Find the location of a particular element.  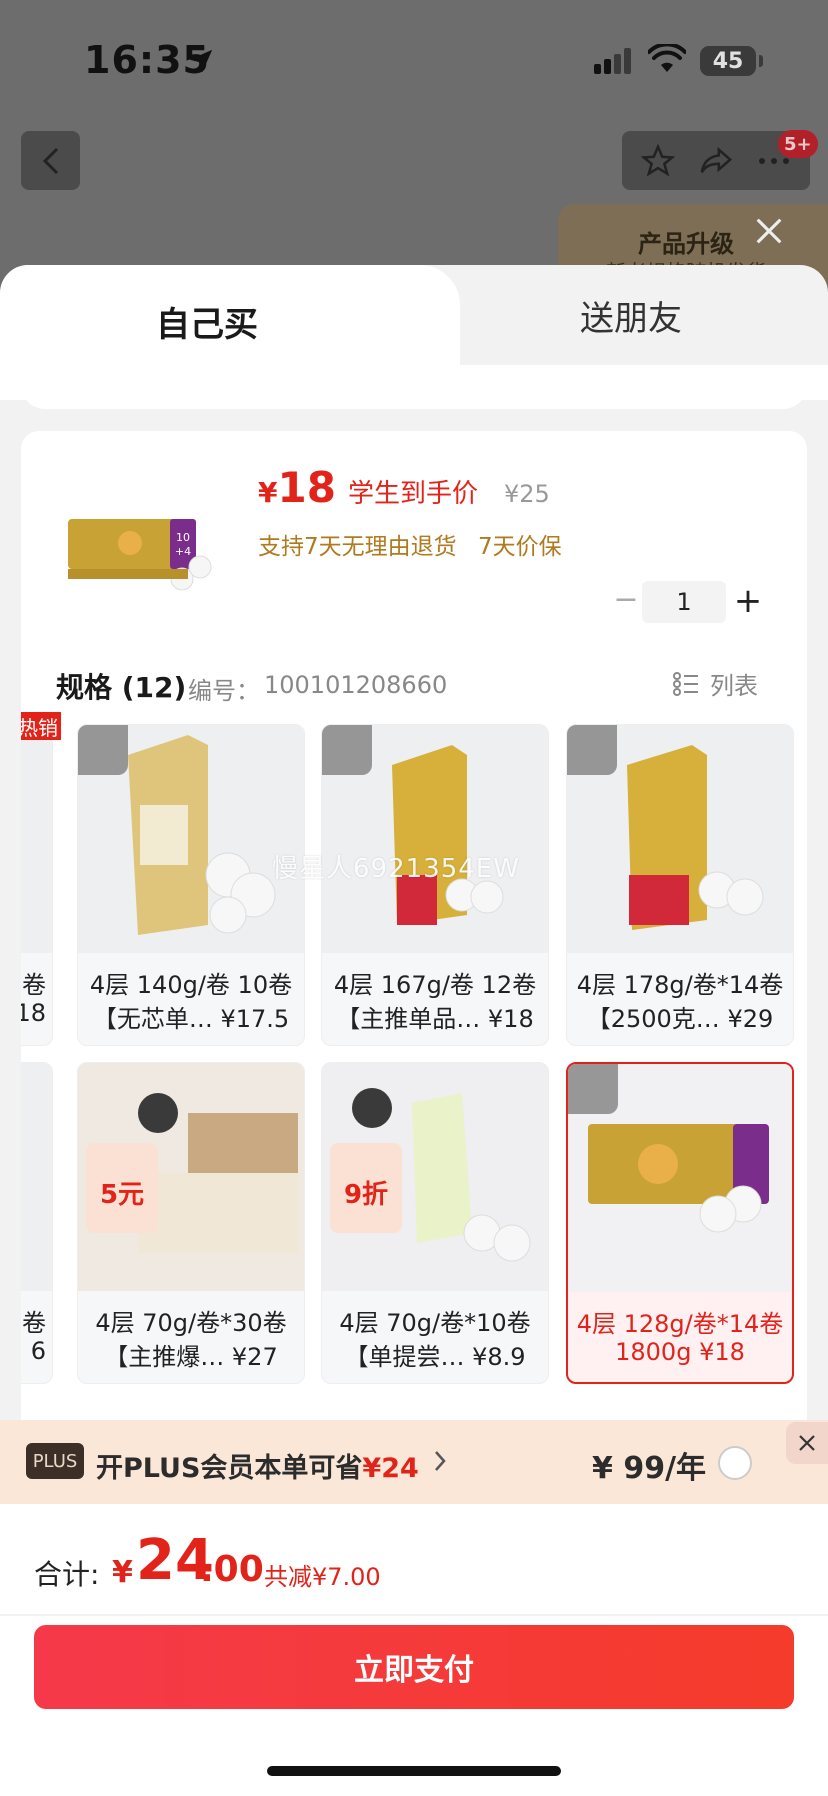

more-icon is located at coordinates (774, 161).